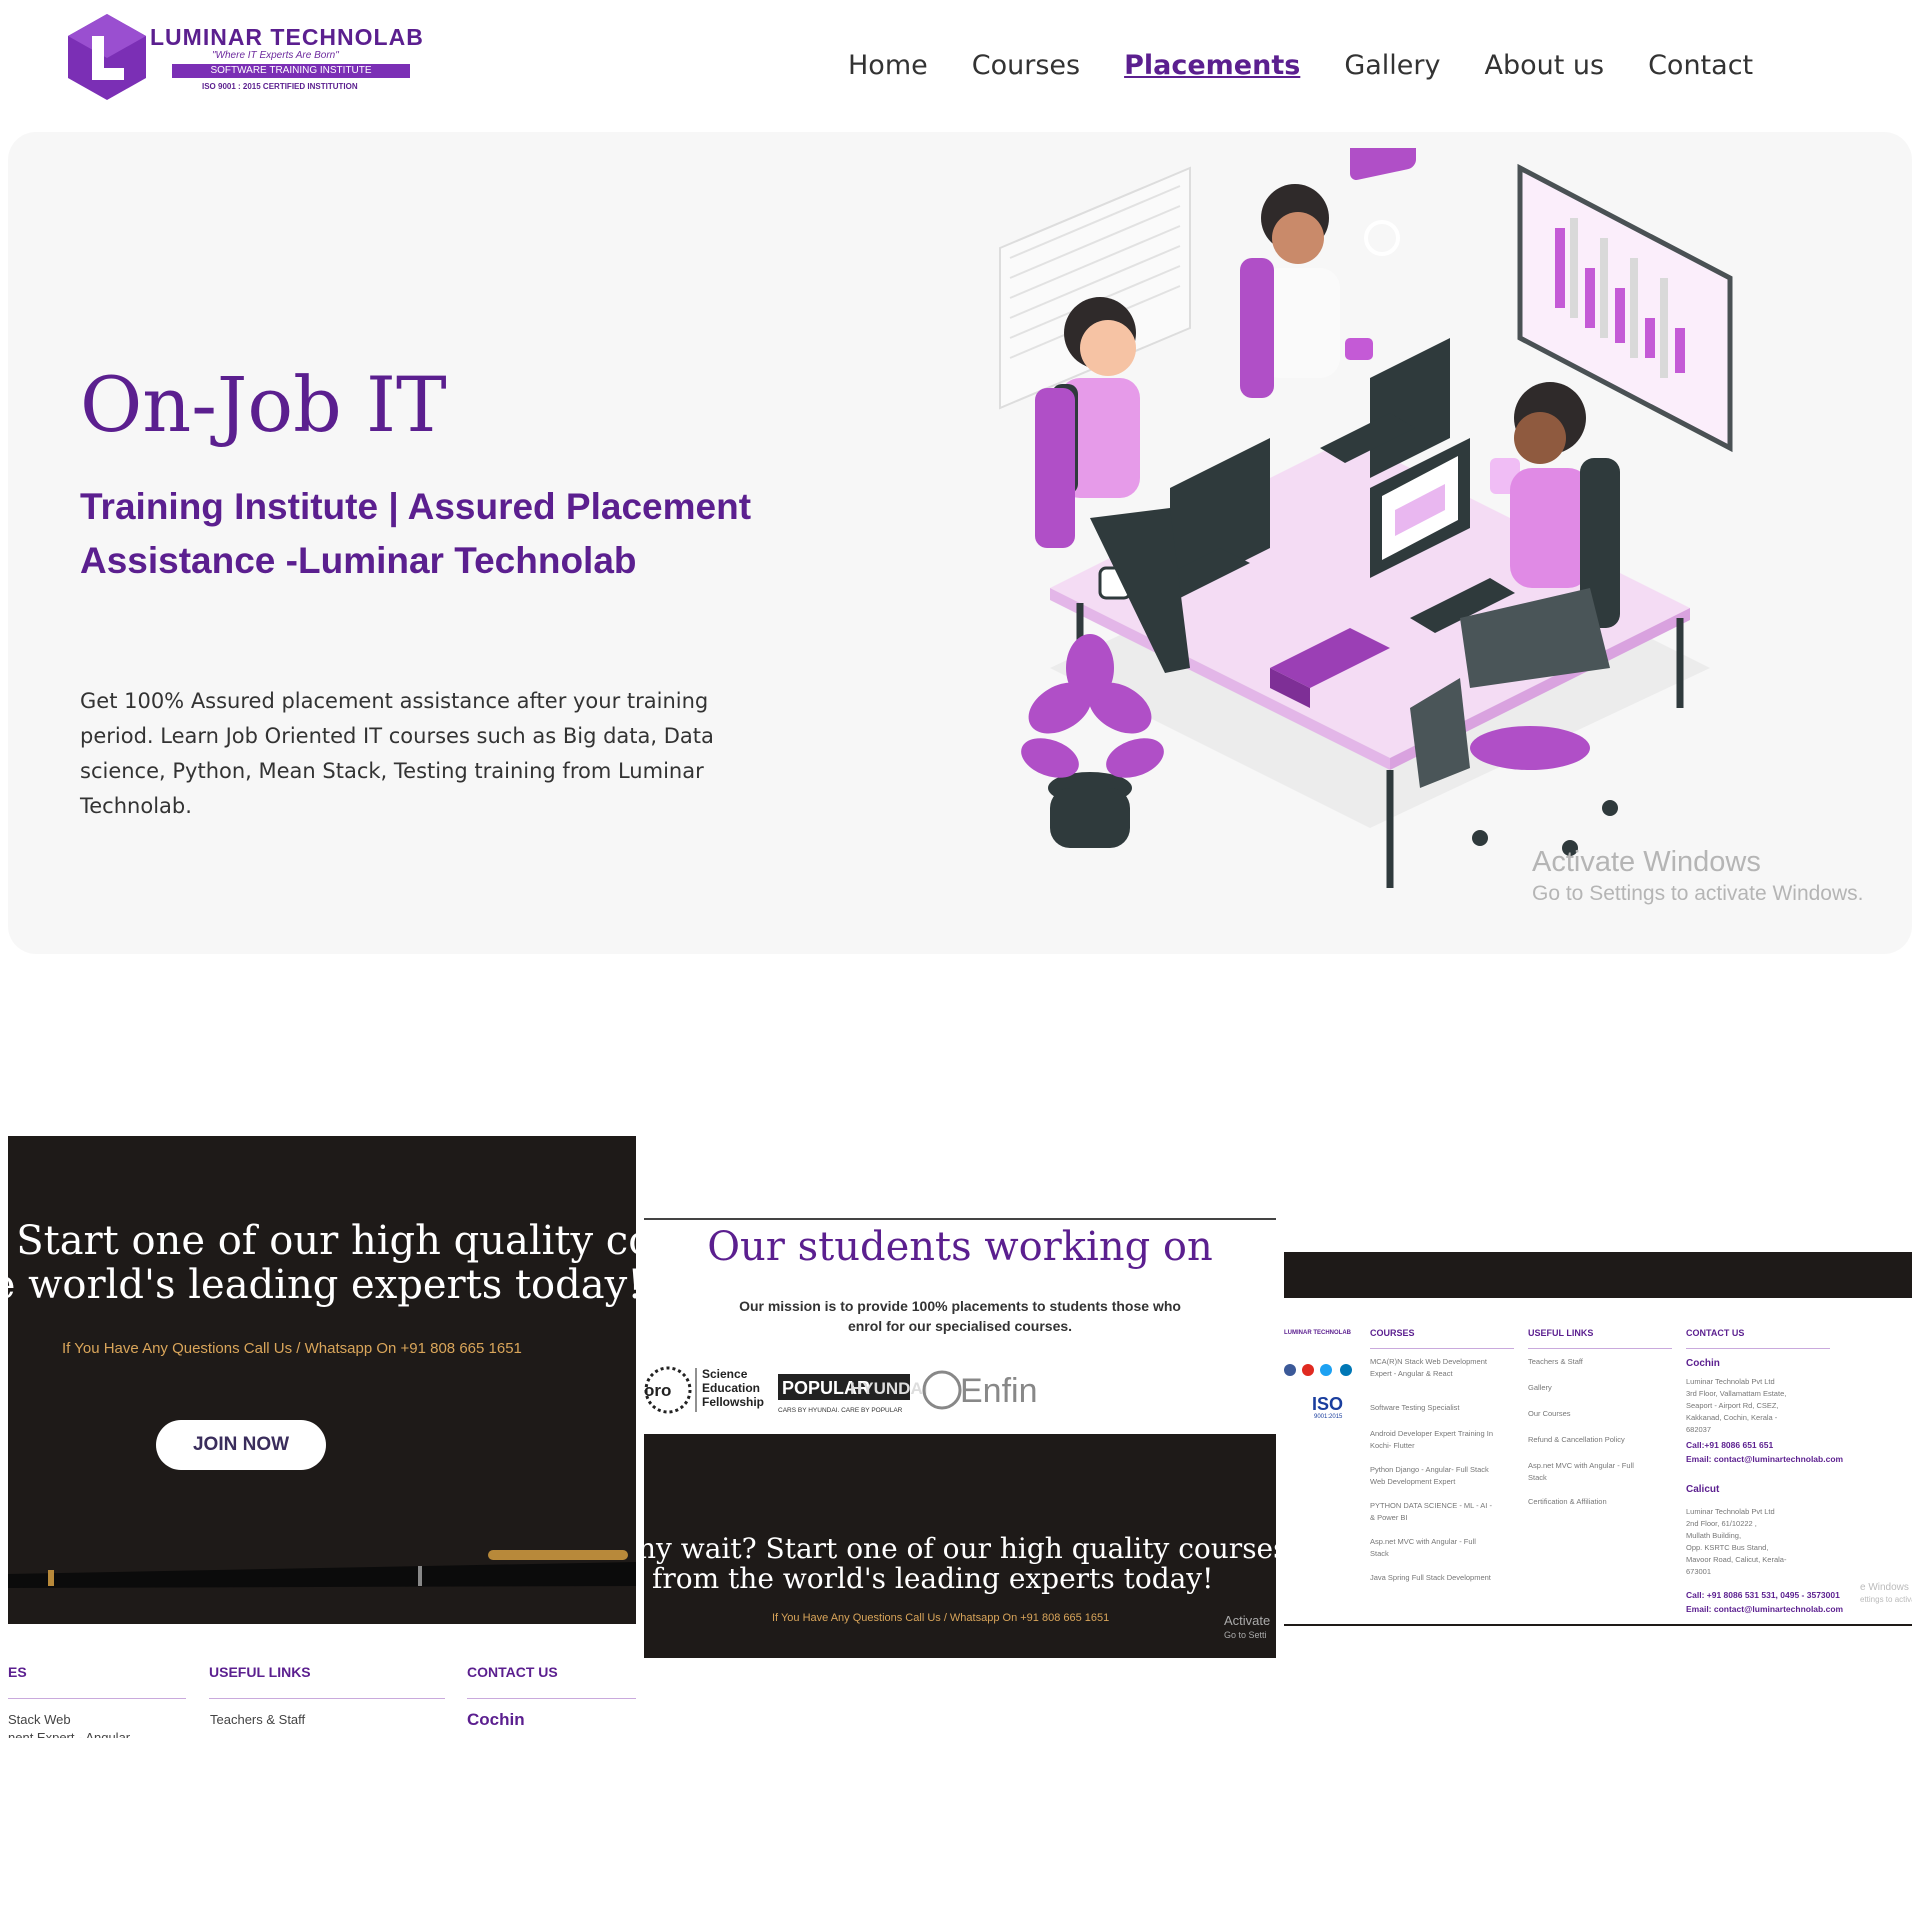  What do you see at coordinates (1593, 1414) in the screenshot?
I see `useful-link: Our Courses` at bounding box center [1593, 1414].